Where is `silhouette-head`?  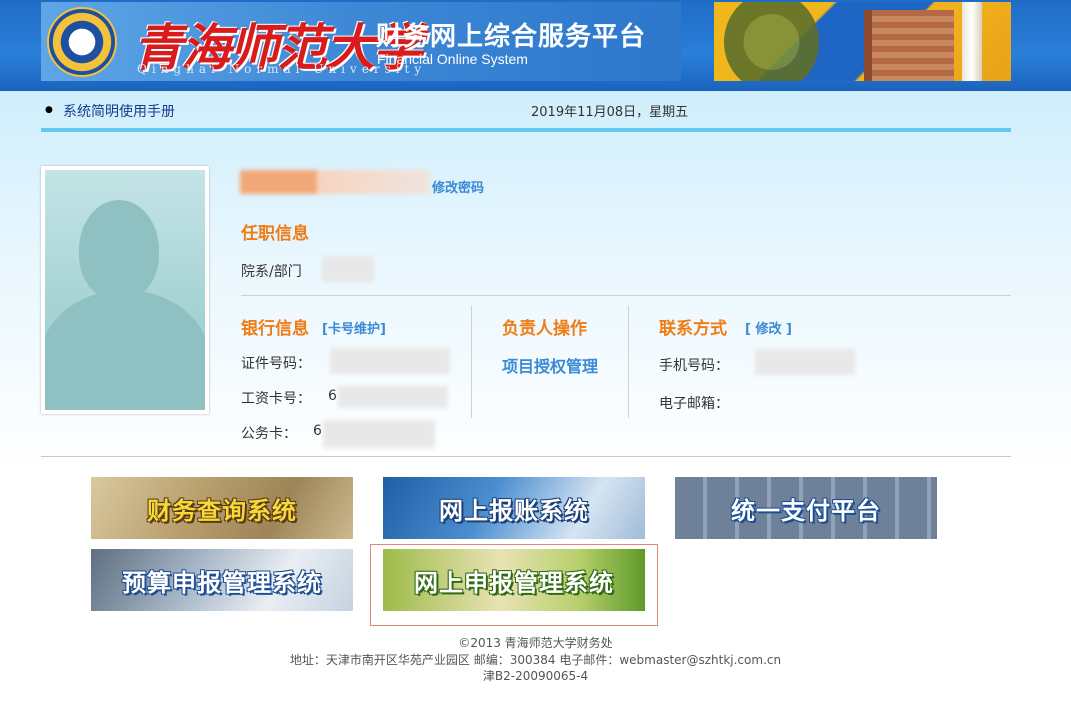 silhouette-head is located at coordinates (119, 250).